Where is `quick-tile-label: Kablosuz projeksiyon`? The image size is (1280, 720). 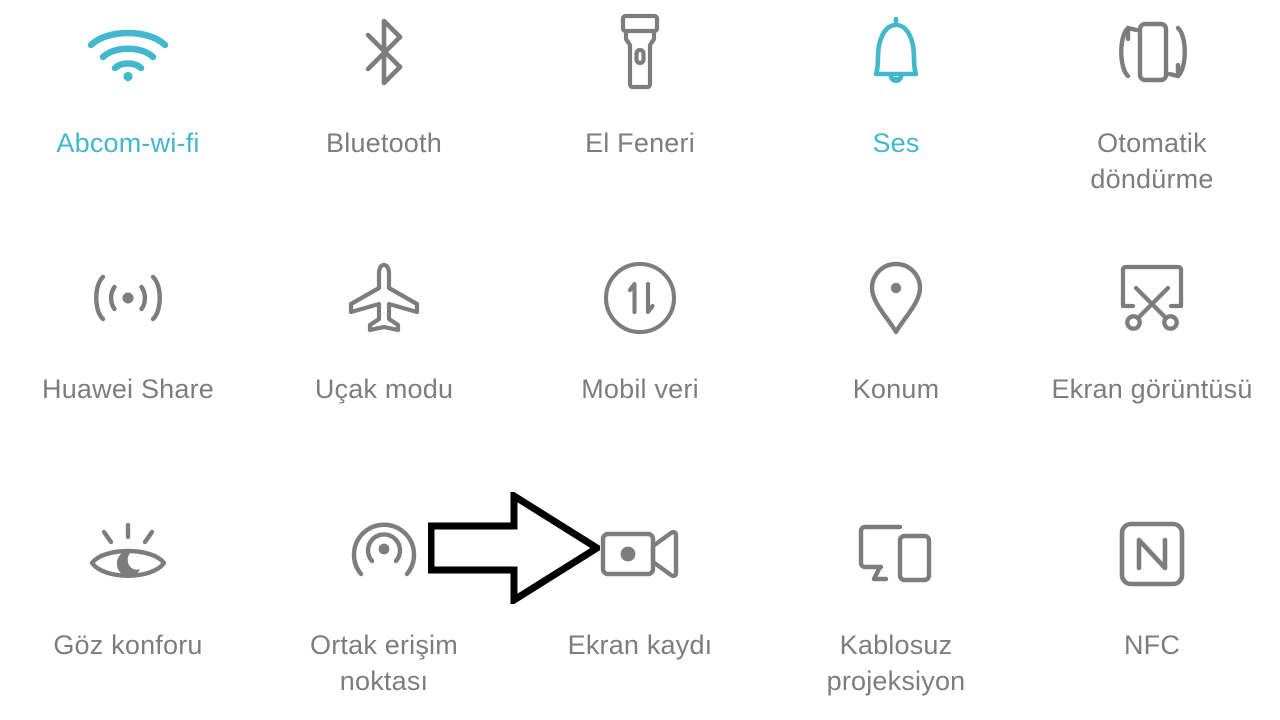 quick-tile-label: Kablosuz projeksiyon is located at coordinates (896, 663).